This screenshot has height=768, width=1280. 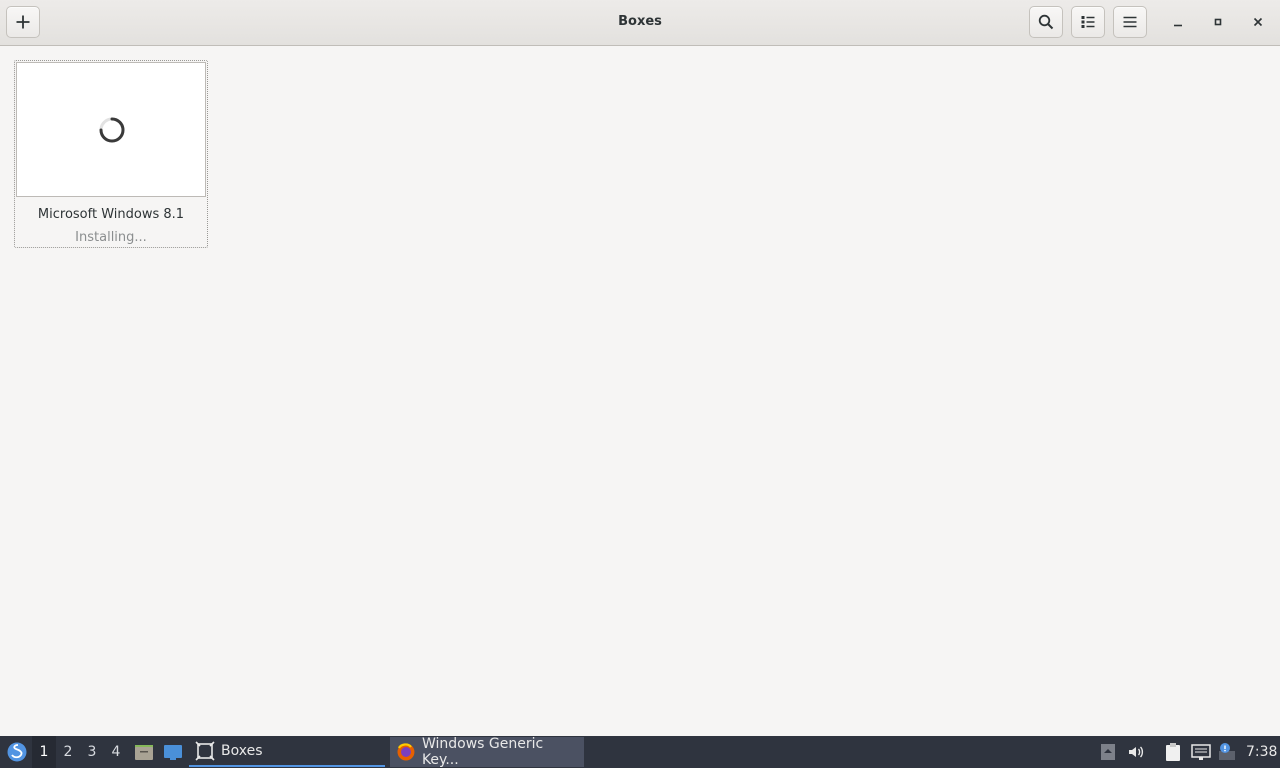 I want to click on loading-spinner-icon, so click(x=112, y=130).